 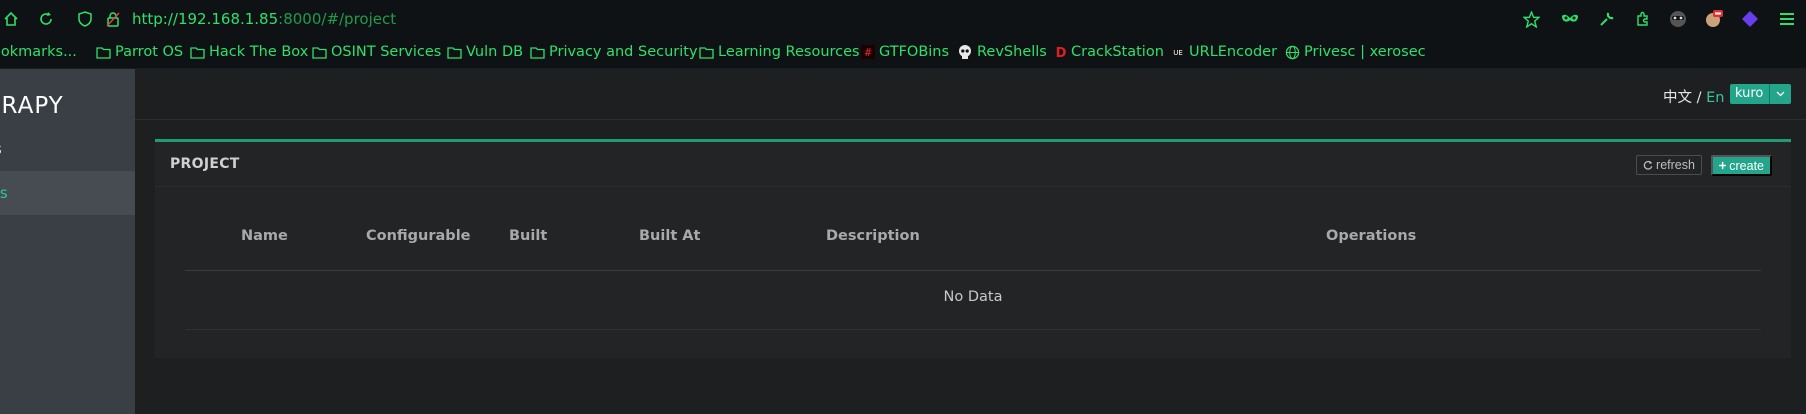 I want to click on sidebar: ERAPY s ts, so click(x=67, y=241).